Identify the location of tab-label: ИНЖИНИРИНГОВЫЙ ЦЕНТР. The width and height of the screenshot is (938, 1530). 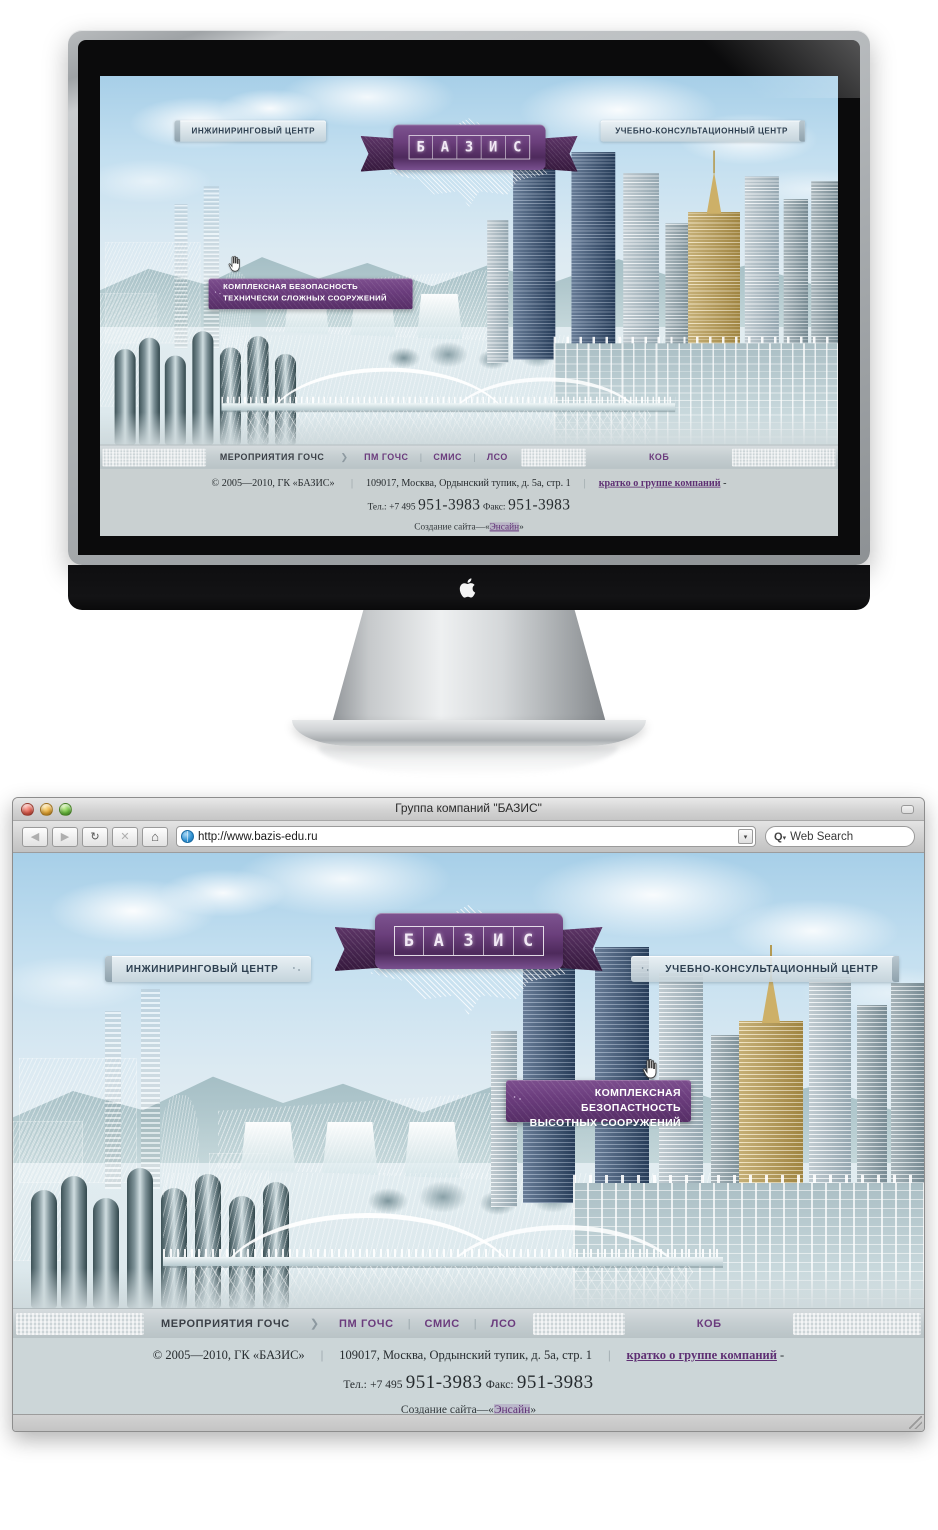
(202, 969).